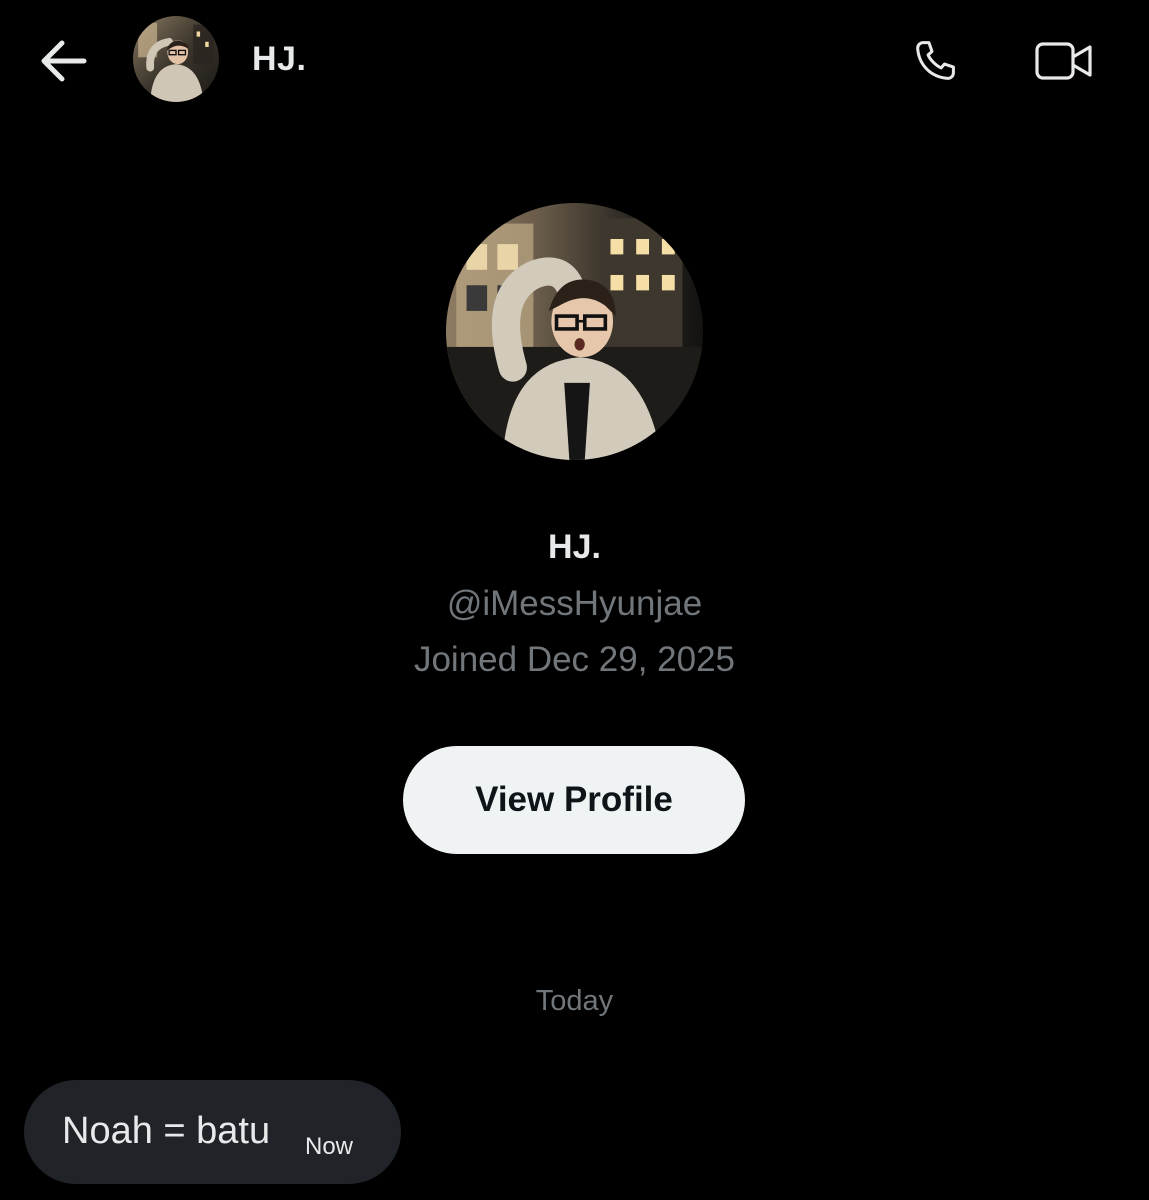 Image resolution: width=1149 pixels, height=1200 pixels. Describe the element at coordinates (574, 1001) in the screenshot. I see `day-divider: Today` at that location.